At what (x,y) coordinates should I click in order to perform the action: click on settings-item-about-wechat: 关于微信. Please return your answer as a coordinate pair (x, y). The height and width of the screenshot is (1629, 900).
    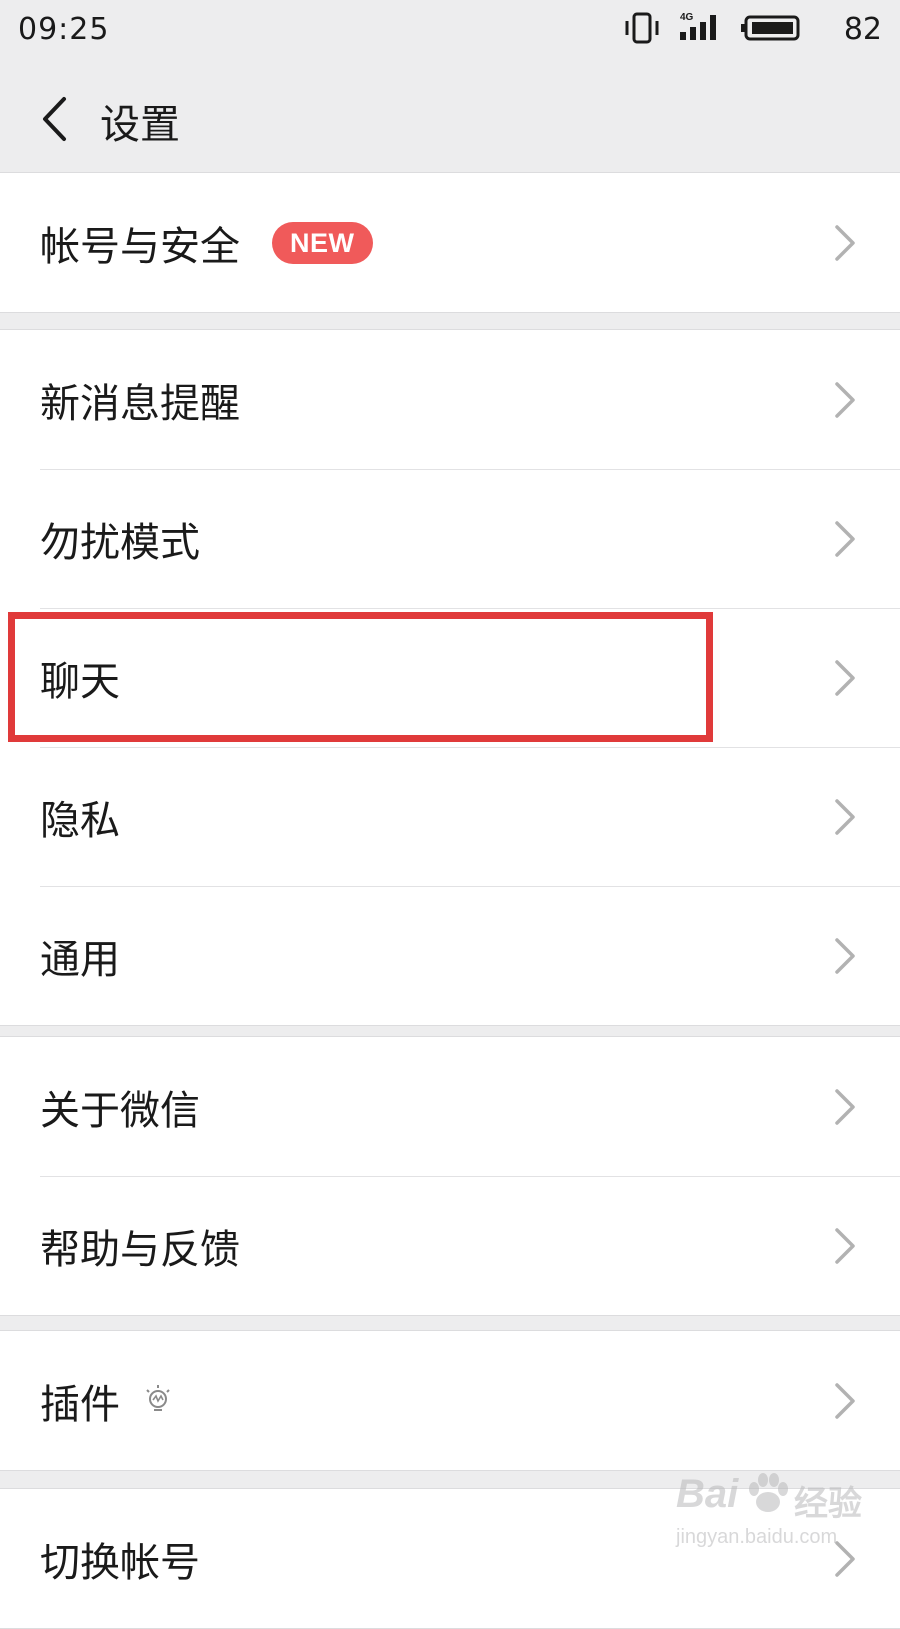
    Looking at the image, I should click on (450, 1106).